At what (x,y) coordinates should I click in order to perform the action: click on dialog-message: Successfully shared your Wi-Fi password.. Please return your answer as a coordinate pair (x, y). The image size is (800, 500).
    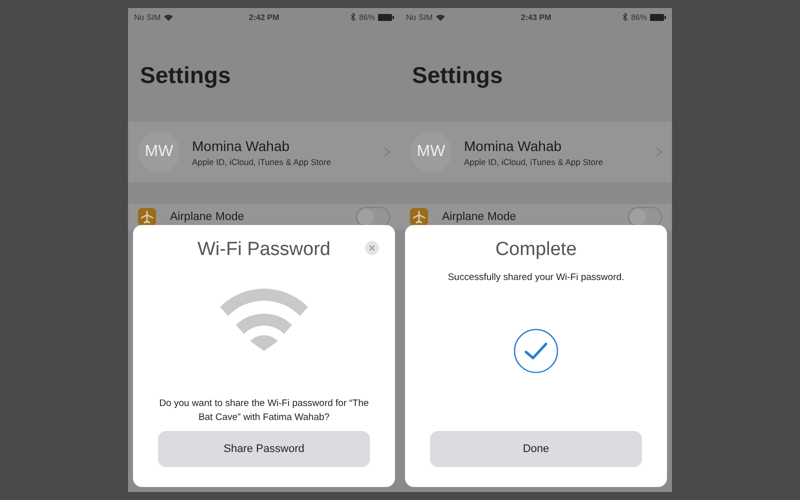
    Looking at the image, I should click on (536, 277).